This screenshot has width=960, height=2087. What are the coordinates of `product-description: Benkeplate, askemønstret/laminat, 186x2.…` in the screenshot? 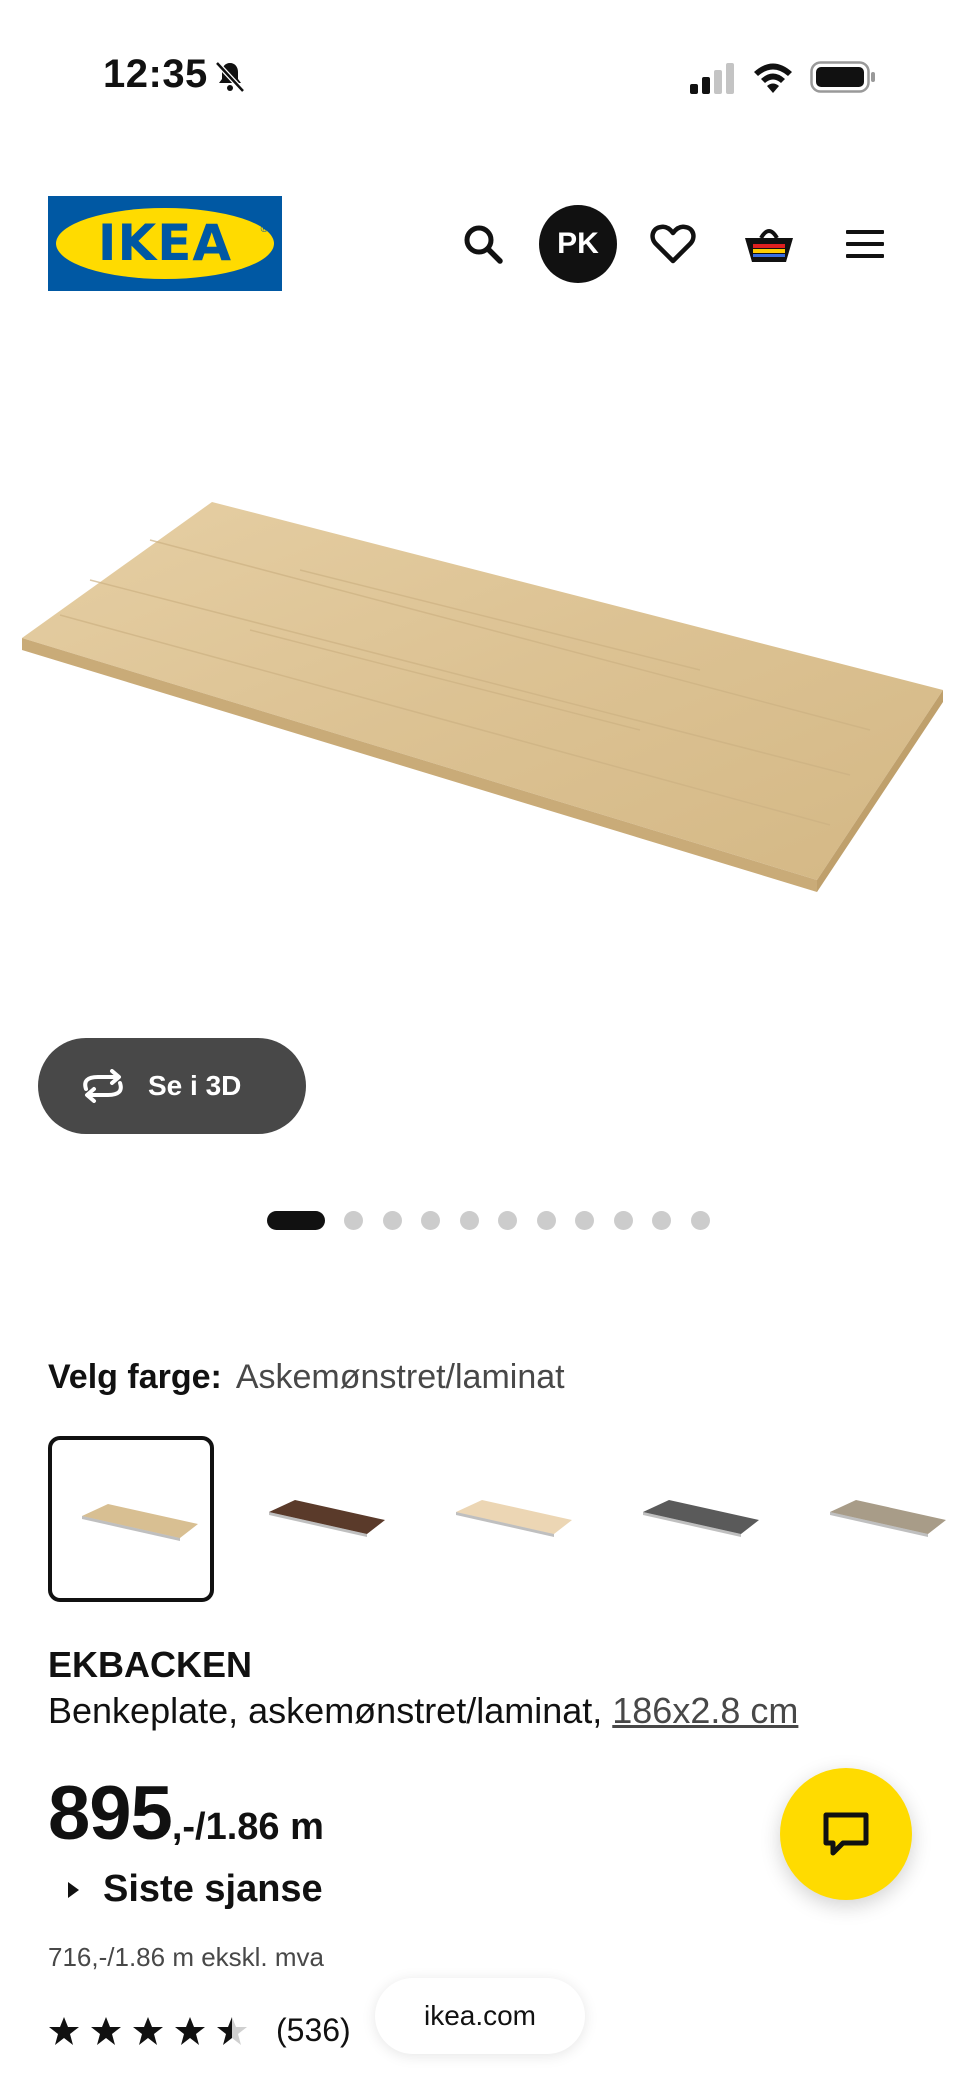 It's located at (423, 1711).